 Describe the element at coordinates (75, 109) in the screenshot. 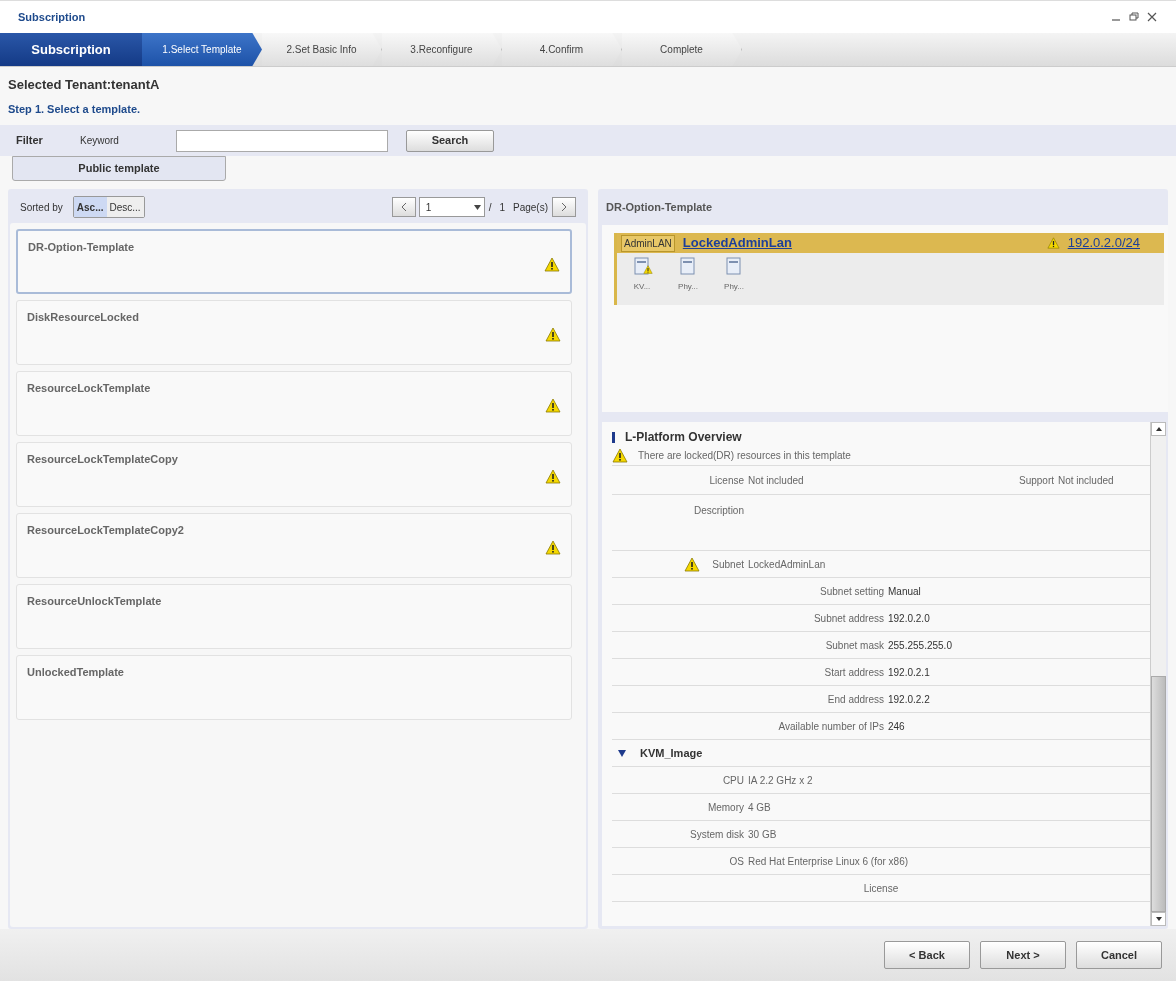

I see `step-instruction: Step 1. Select a template.` at that location.